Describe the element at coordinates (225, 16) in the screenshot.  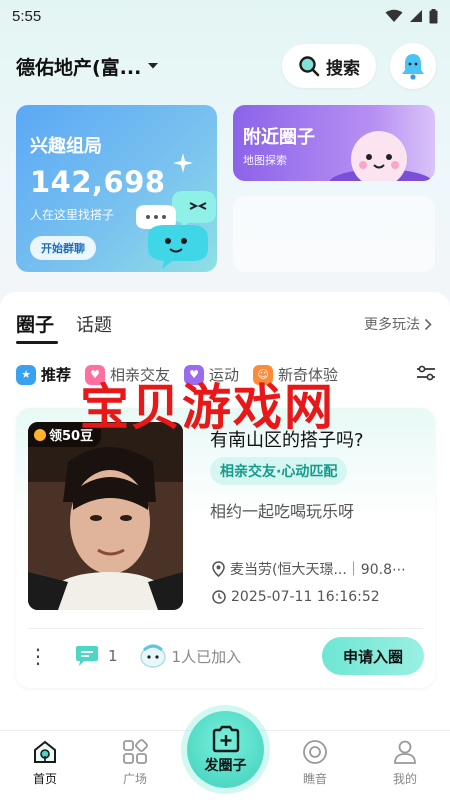
I see `status-bar: 5:55` at that location.